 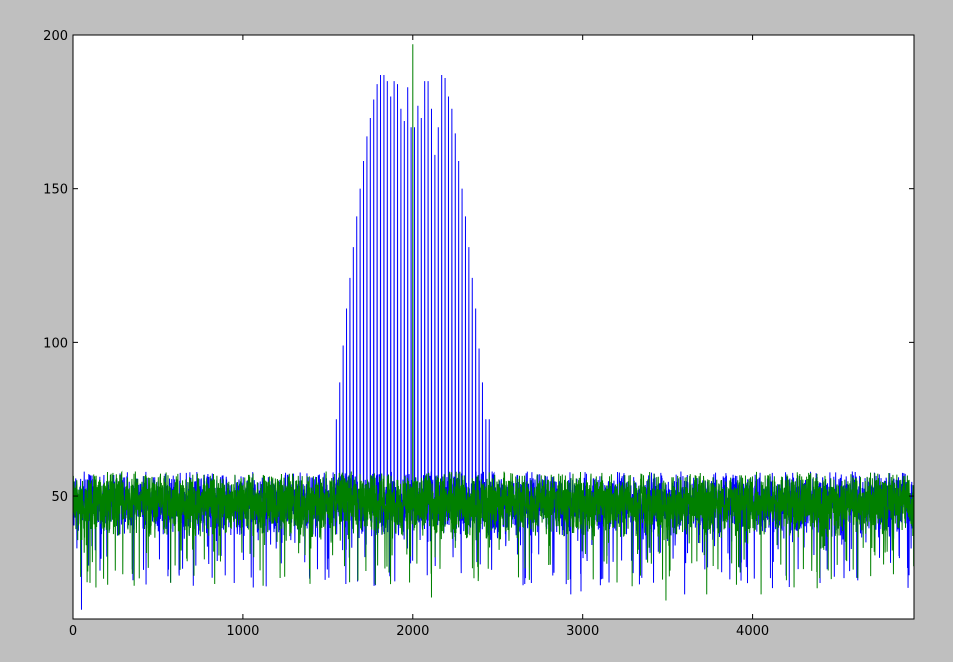 What do you see at coordinates (582, 631) in the screenshot?
I see `x-tick-label: 3000` at bounding box center [582, 631].